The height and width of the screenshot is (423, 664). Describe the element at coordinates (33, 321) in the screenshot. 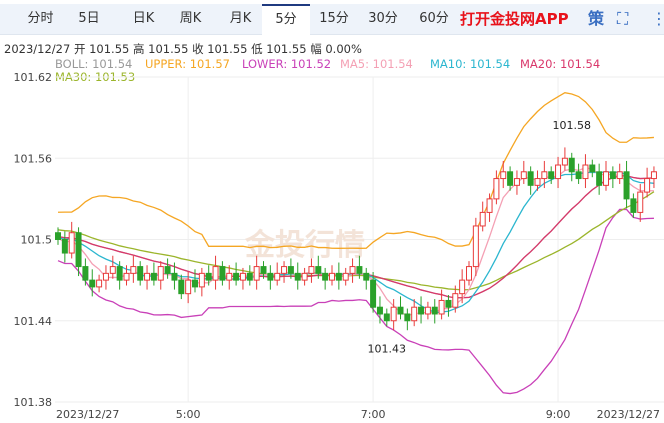

I see `y-tick-label: 101.44` at that location.